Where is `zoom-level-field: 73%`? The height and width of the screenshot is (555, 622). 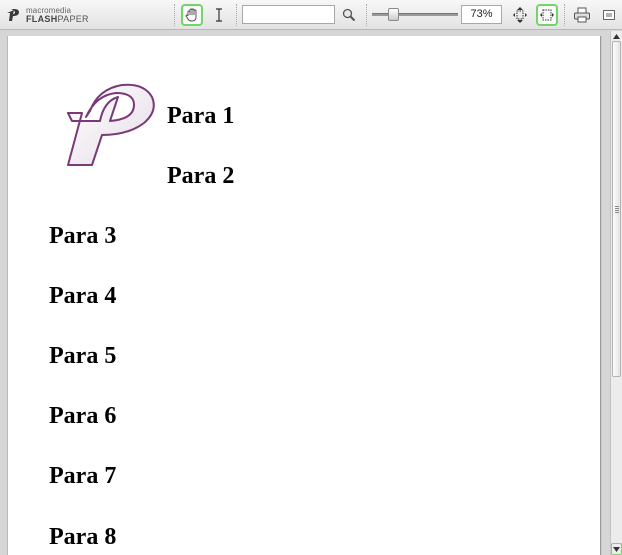
zoom-level-field: 73% is located at coordinates (481, 14).